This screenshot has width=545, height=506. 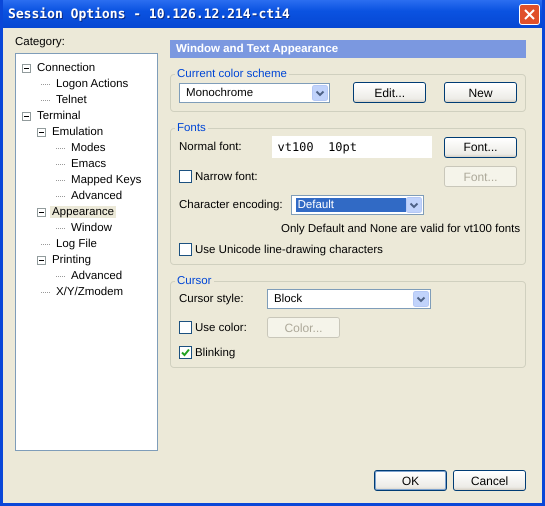 What do you see at coordinates (215, 352) in the screenshot?
I see `checkbox-label: Blinking` at bounding box center [215, 352].